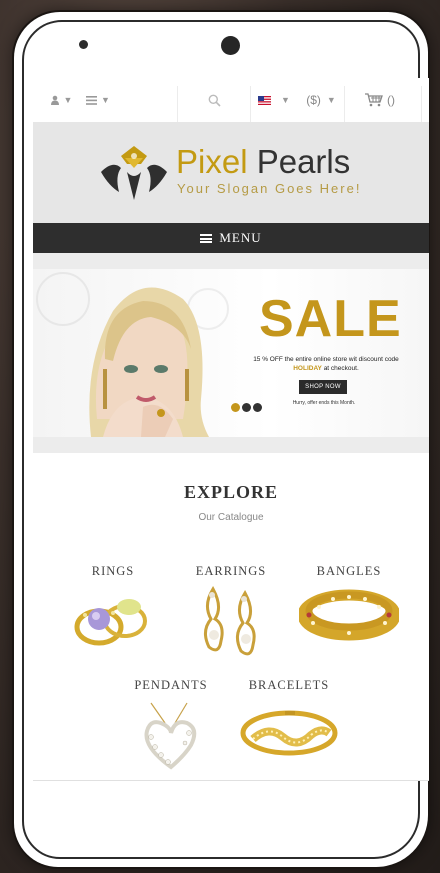  I want to click on promo-after: at checkout., so click(340, 368).